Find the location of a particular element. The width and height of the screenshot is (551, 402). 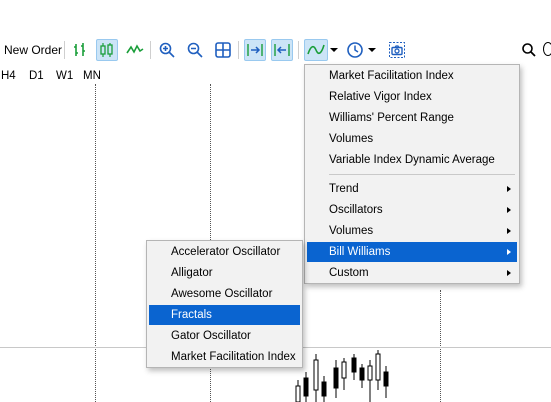

menu-item-label: Williams' Percent Range is located at coordinates (391, 118).